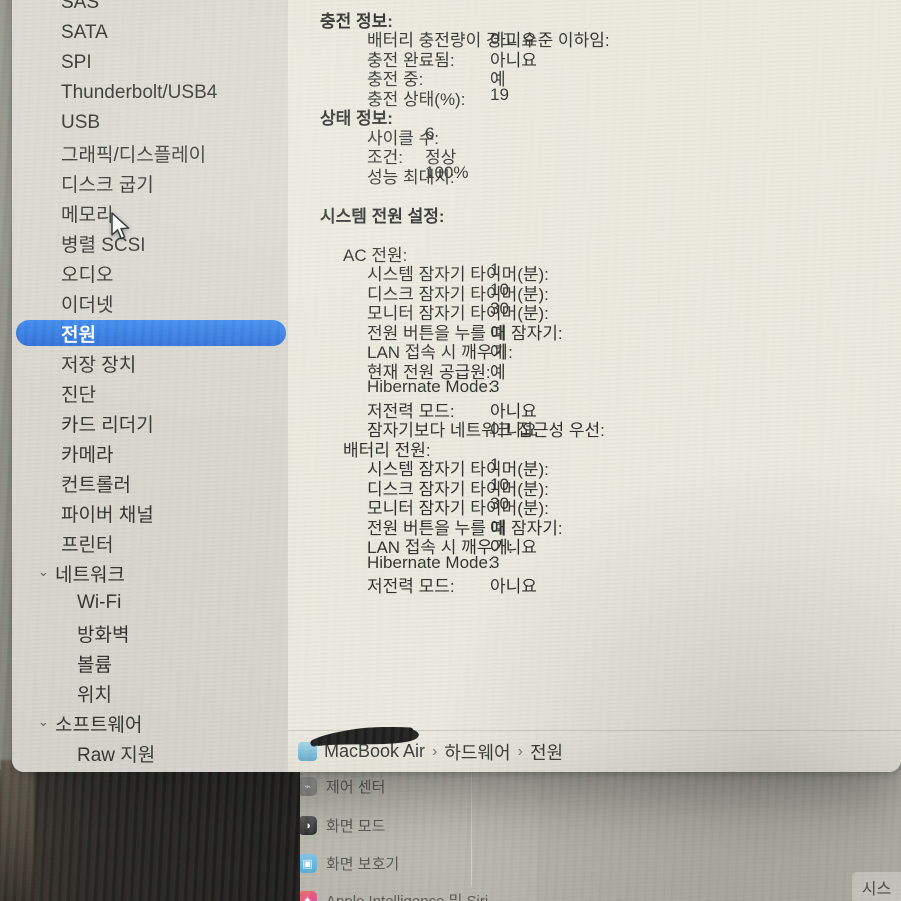 This screenshot has width=901, height=901. Describe the element at coordinates (499, 94) in the screenshot. I see `detail-row-value: 19` at that location.